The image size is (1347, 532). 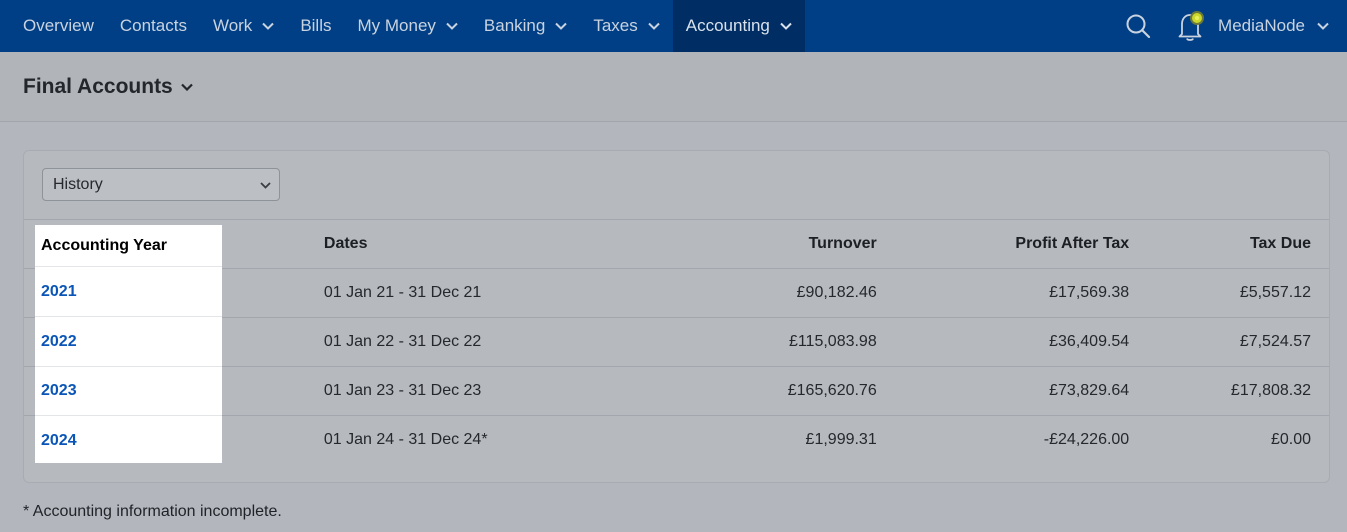 I want to click on tax-cell: £0.00, so click(x=1229, y=439).